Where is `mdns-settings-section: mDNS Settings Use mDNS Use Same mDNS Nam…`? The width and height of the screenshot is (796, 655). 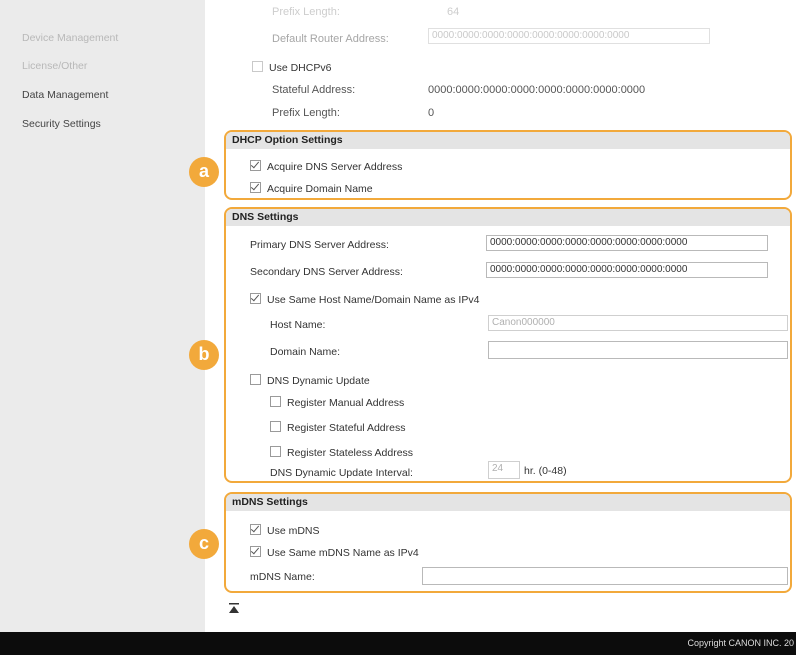 mdns-settings-section: mDNS Settings Use mDNS Use Same mDNS Nam… is located at coordinates (508, 542).